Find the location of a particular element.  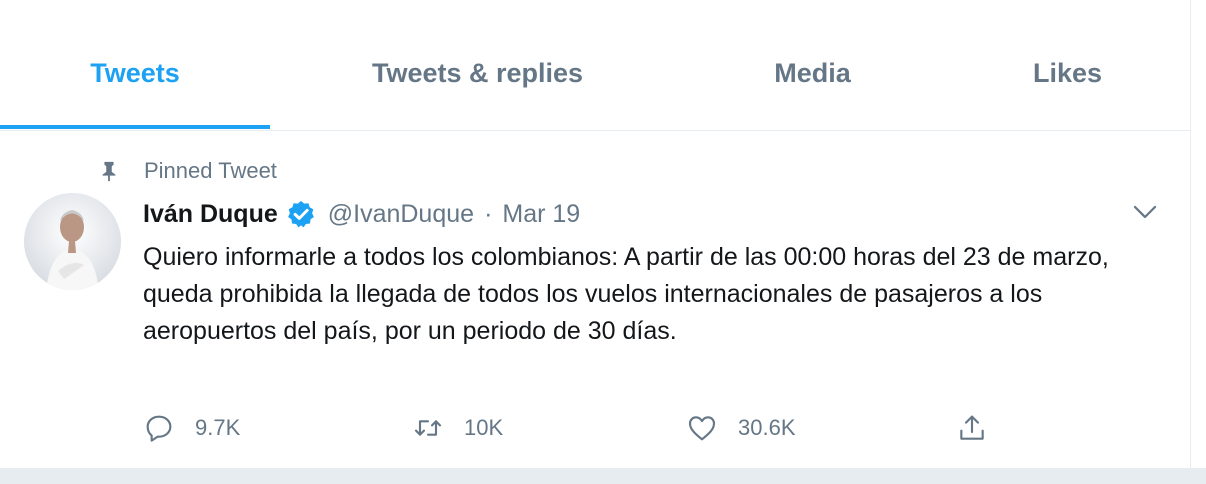

tweet-date: Mar 19 is located at coordinates (541, 214).